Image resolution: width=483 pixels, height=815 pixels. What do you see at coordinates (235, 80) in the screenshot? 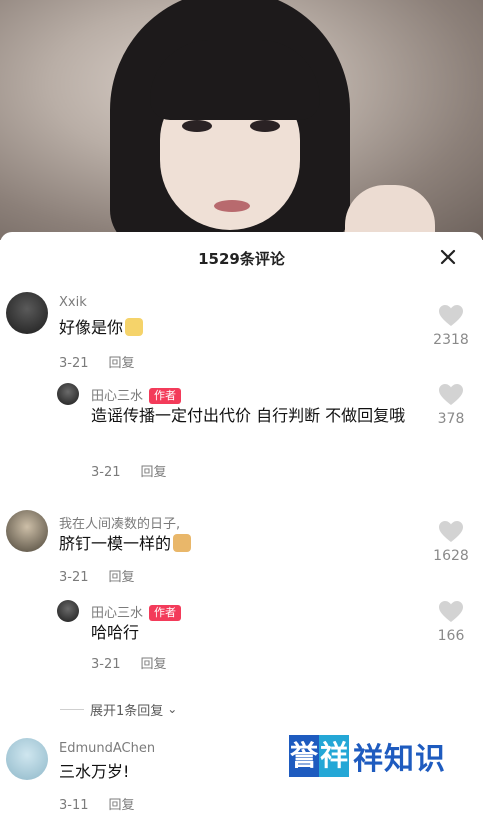
I see `portrait-bangs` at bounding box center [235, 80].